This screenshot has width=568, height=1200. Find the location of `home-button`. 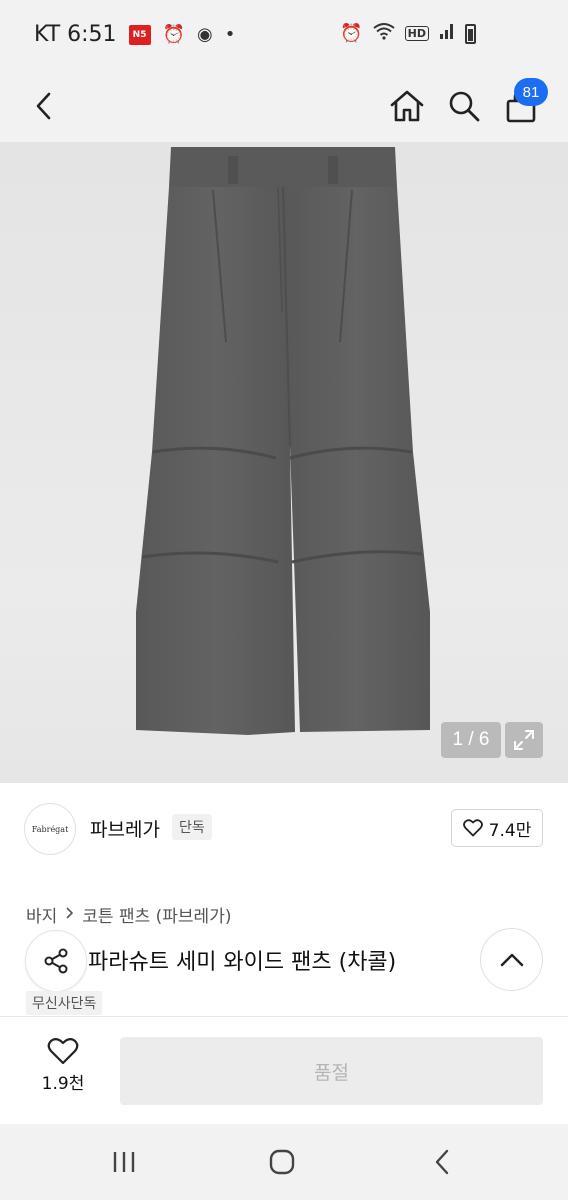

home-button is located at coordinates (407, 106).